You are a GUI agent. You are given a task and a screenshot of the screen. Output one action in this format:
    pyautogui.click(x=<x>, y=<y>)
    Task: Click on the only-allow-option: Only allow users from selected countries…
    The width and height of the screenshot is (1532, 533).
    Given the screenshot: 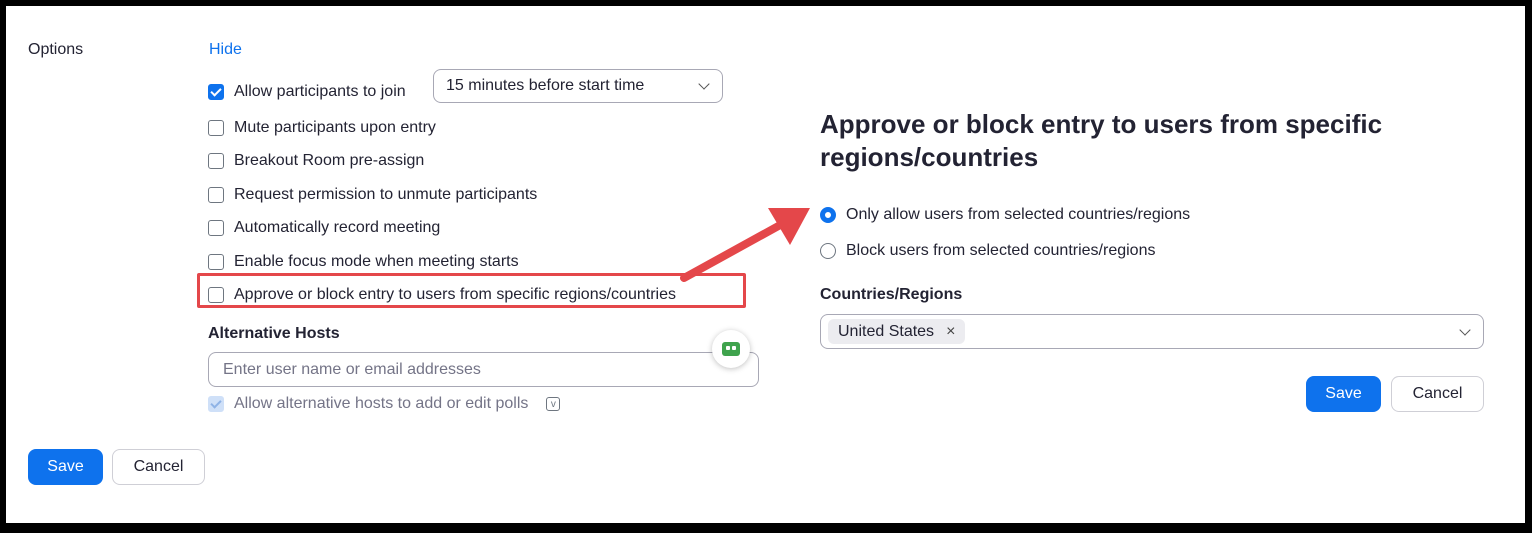 What is the action you would take?
    pyautogui.click(x=1005, y=215)
    